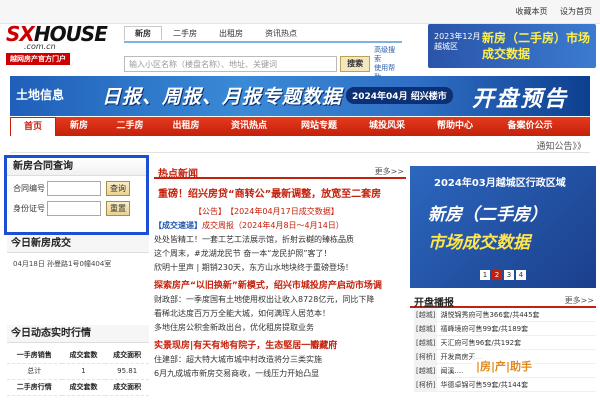 The height and width of the screenshot is (400, 600). I want to click on nav-help: 帮助中心, so click(455, 126).